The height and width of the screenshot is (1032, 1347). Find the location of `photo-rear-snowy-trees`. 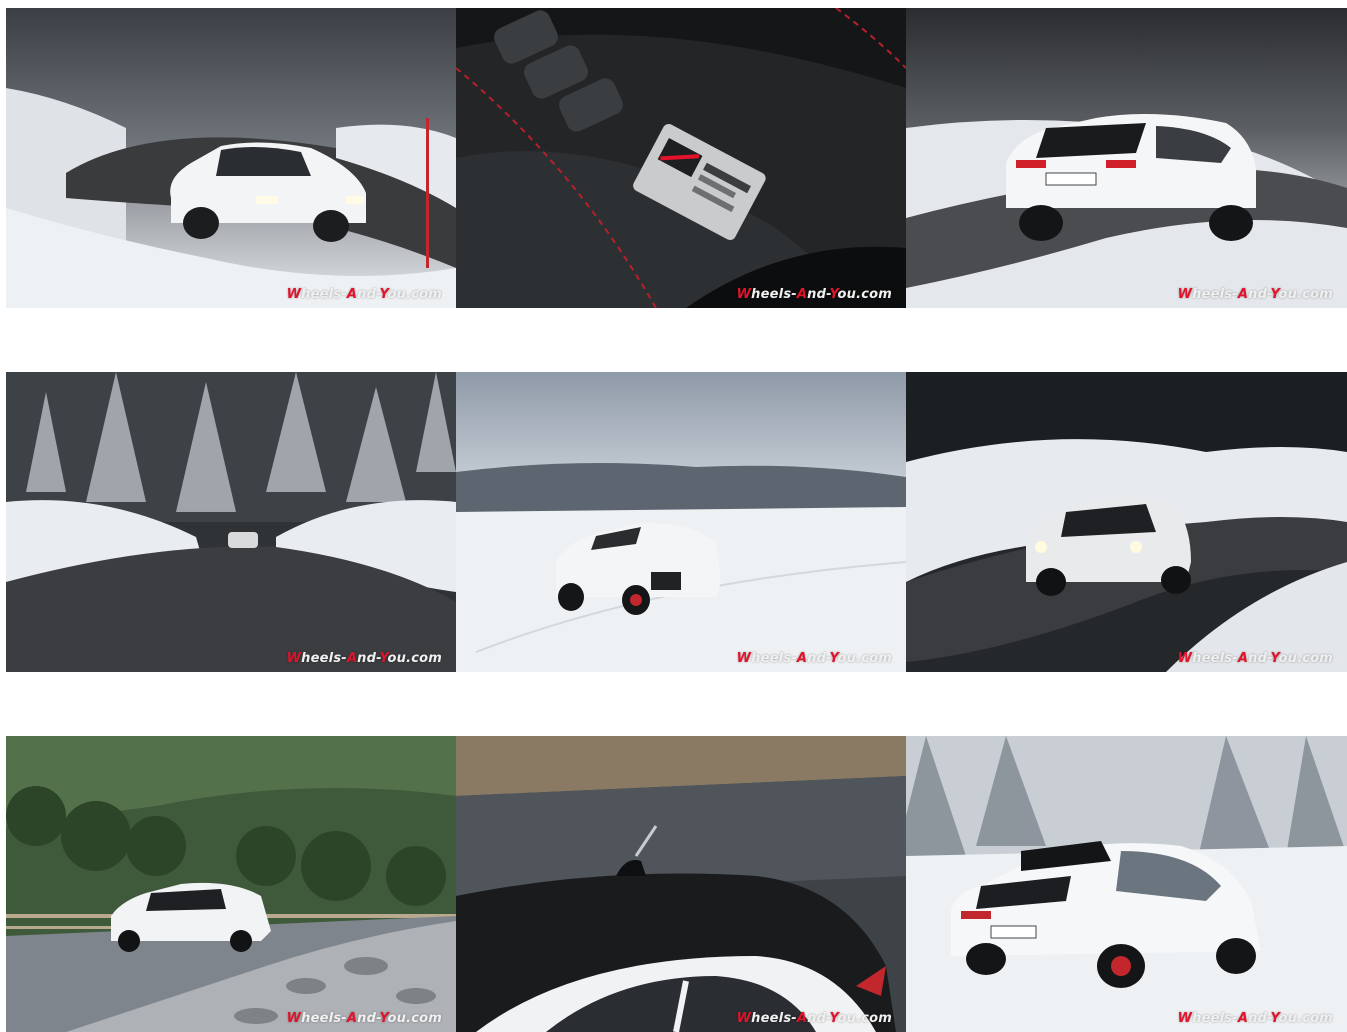

photo-rear-snowy-trees is located at coordinates (1126, 884).